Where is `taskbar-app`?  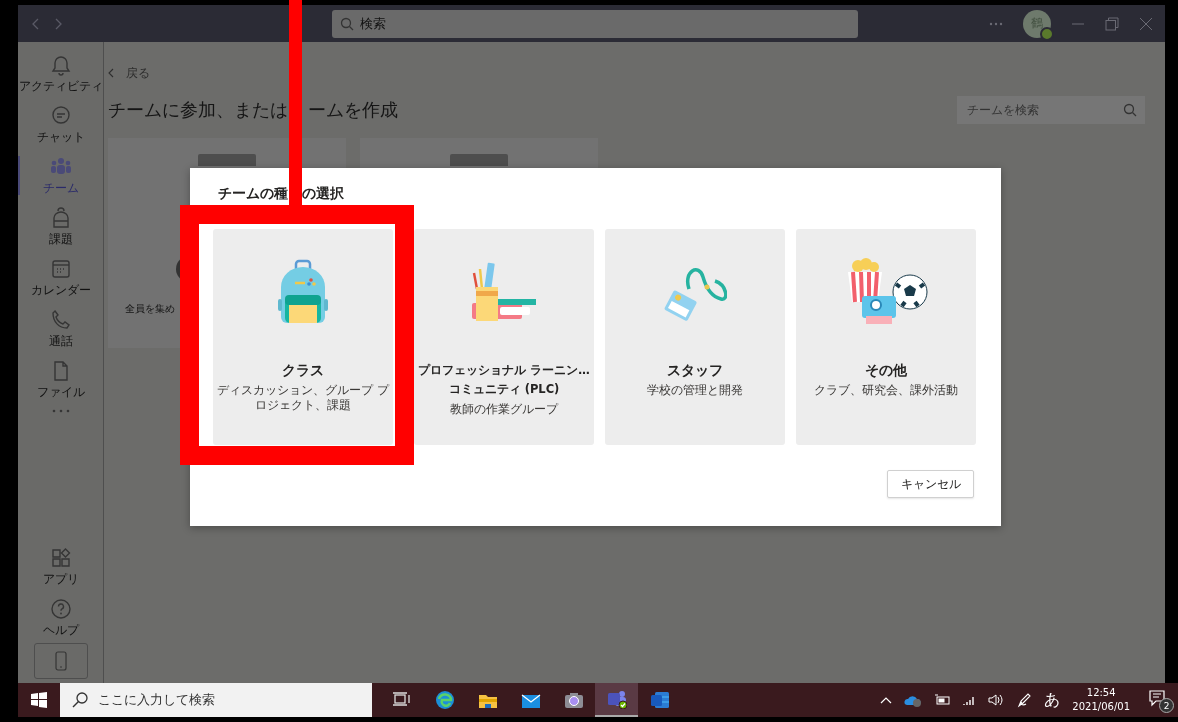 taskbar-app is located at coordinates (616, 700).